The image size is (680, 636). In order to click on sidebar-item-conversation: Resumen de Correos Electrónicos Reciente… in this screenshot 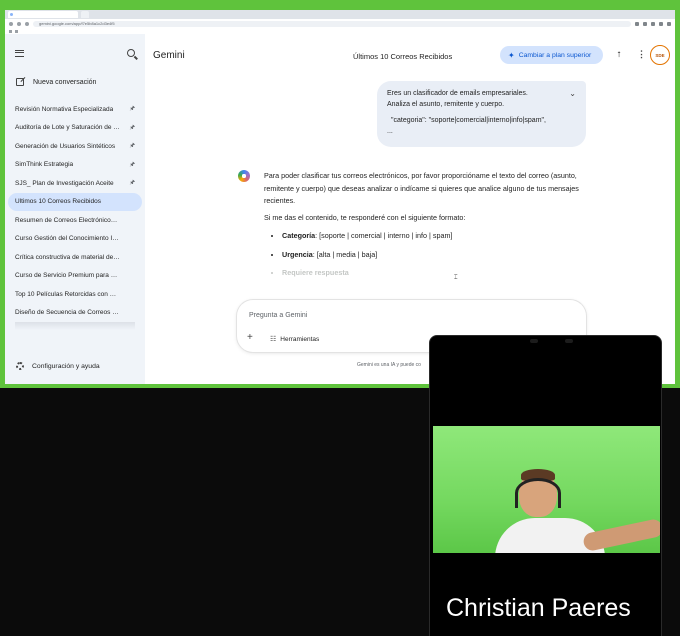, I will do `click(75, 220)`.